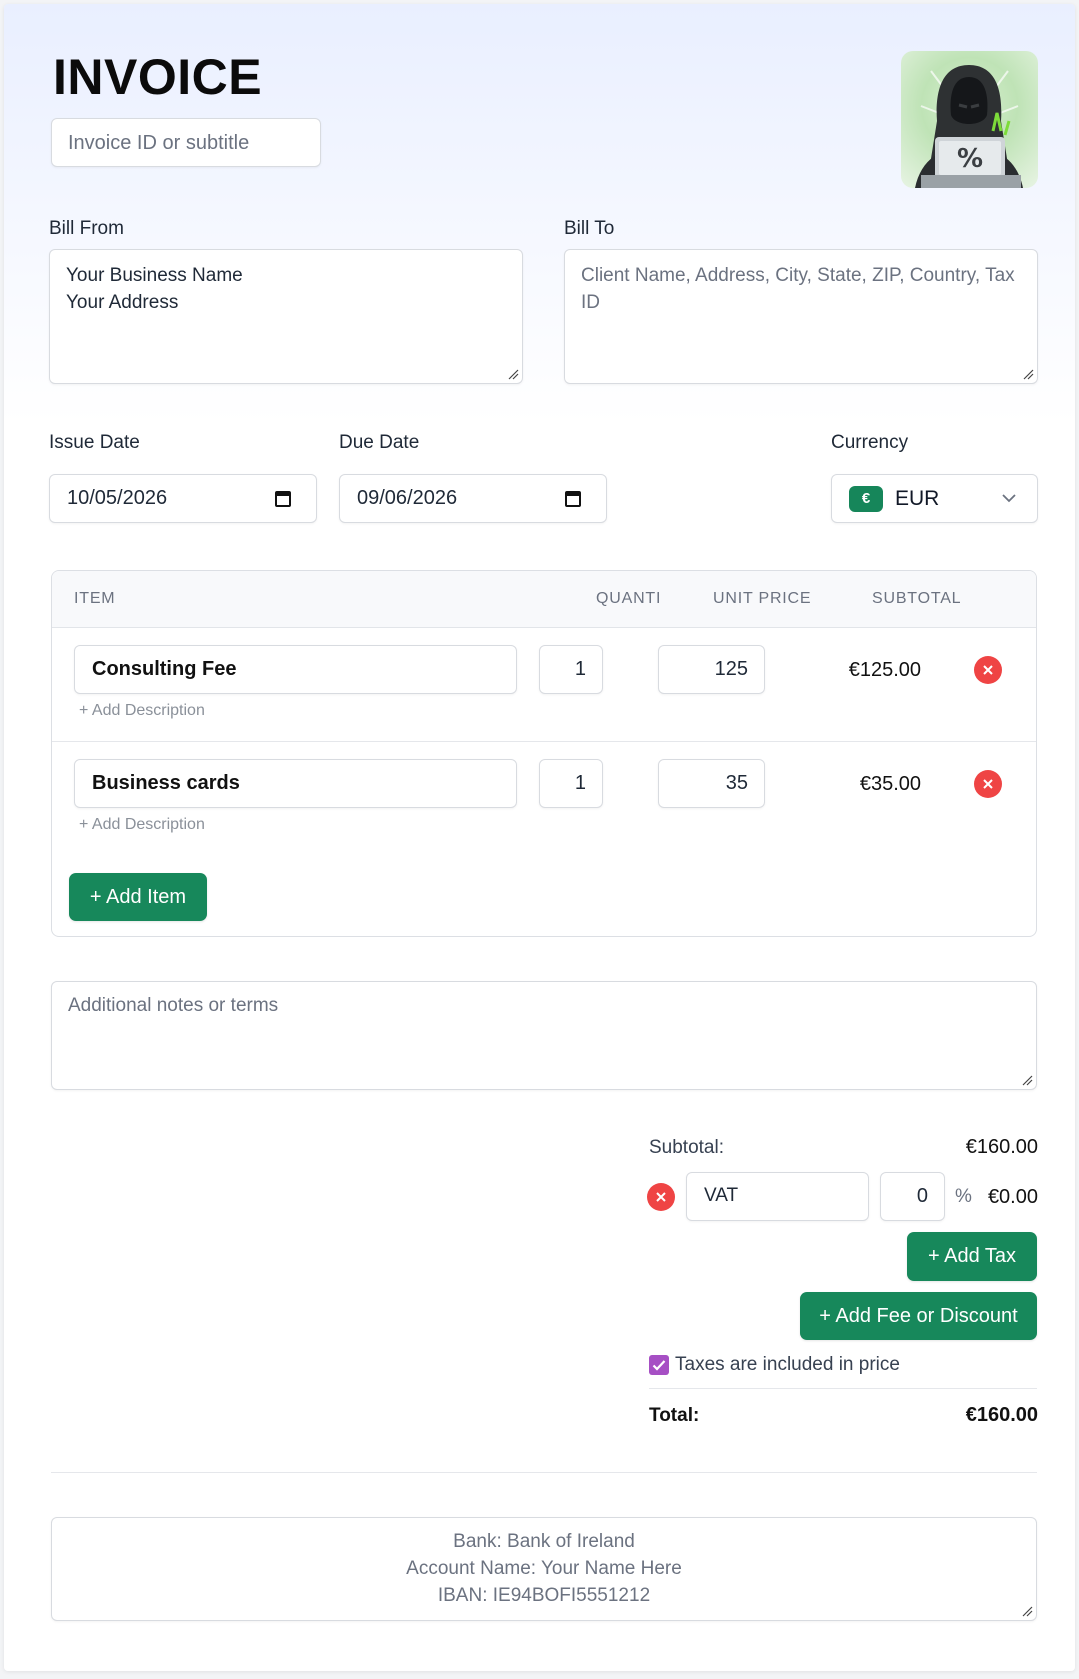 The height and width of the screenshot is (1679, 1079). What do you see at coordinates (473, 498) in the screenshot?
I see `due-date-input: 09/06/2026` at bounding box center [473, 498].